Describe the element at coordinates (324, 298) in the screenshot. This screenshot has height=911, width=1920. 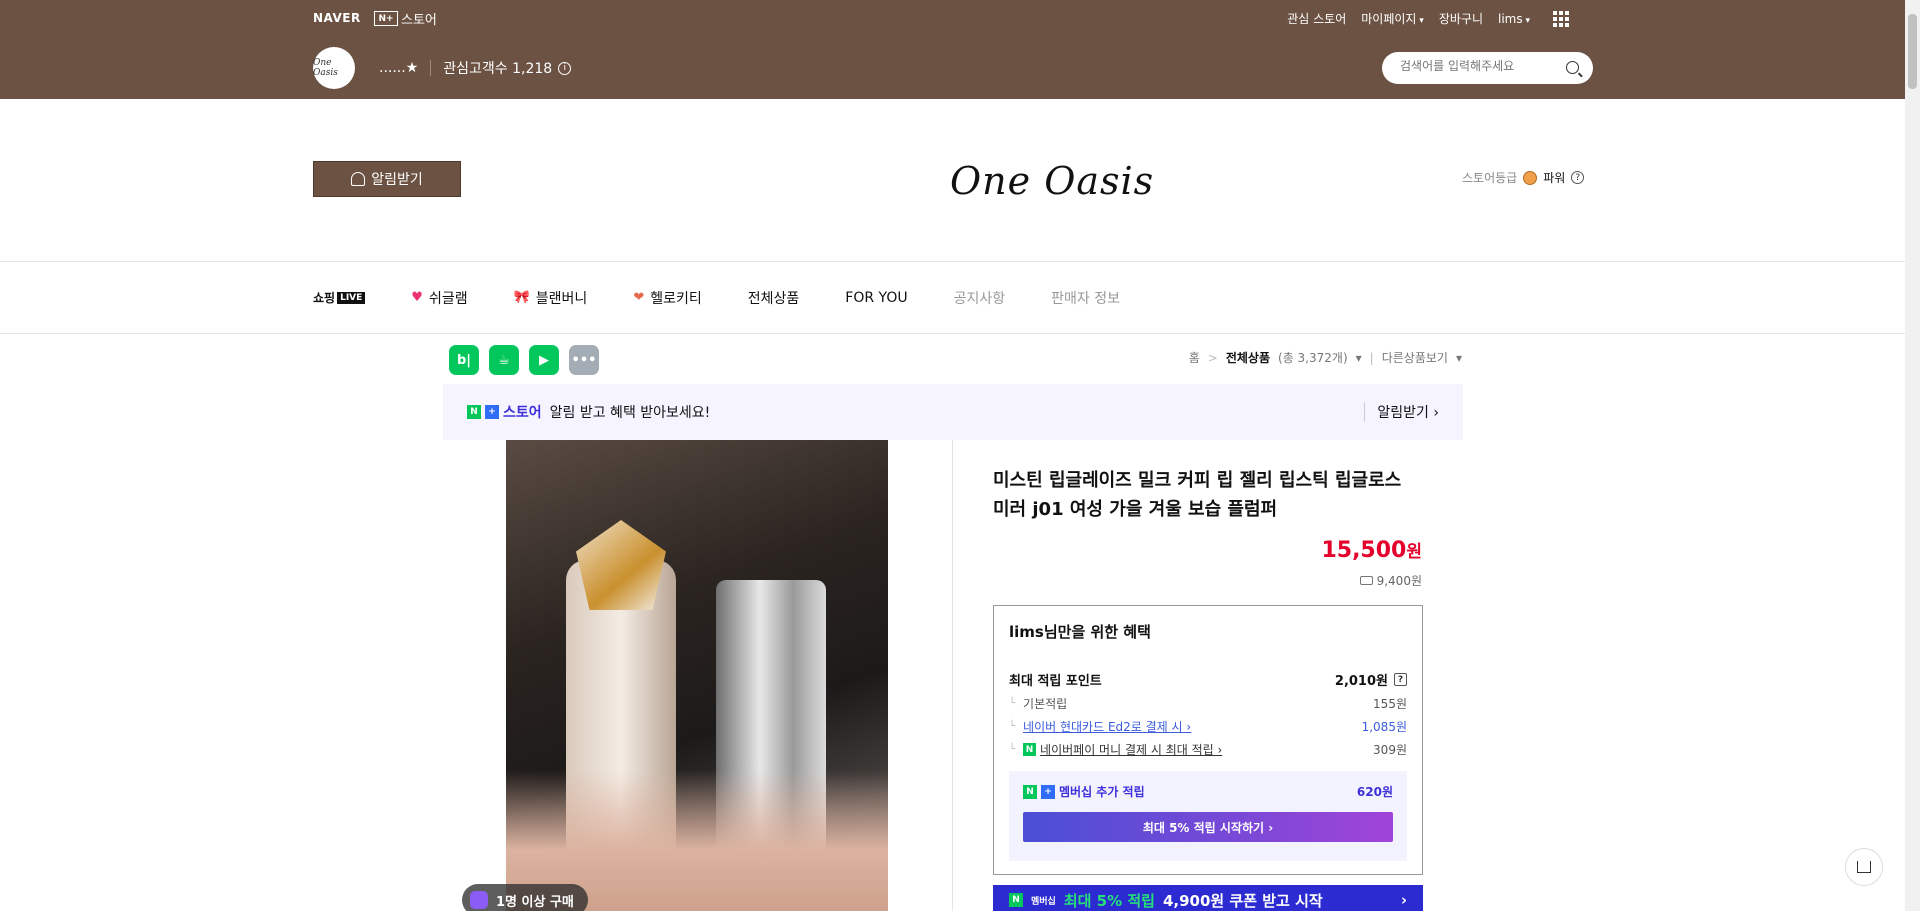
I see `shopping-label: 쇼핑` at that location.